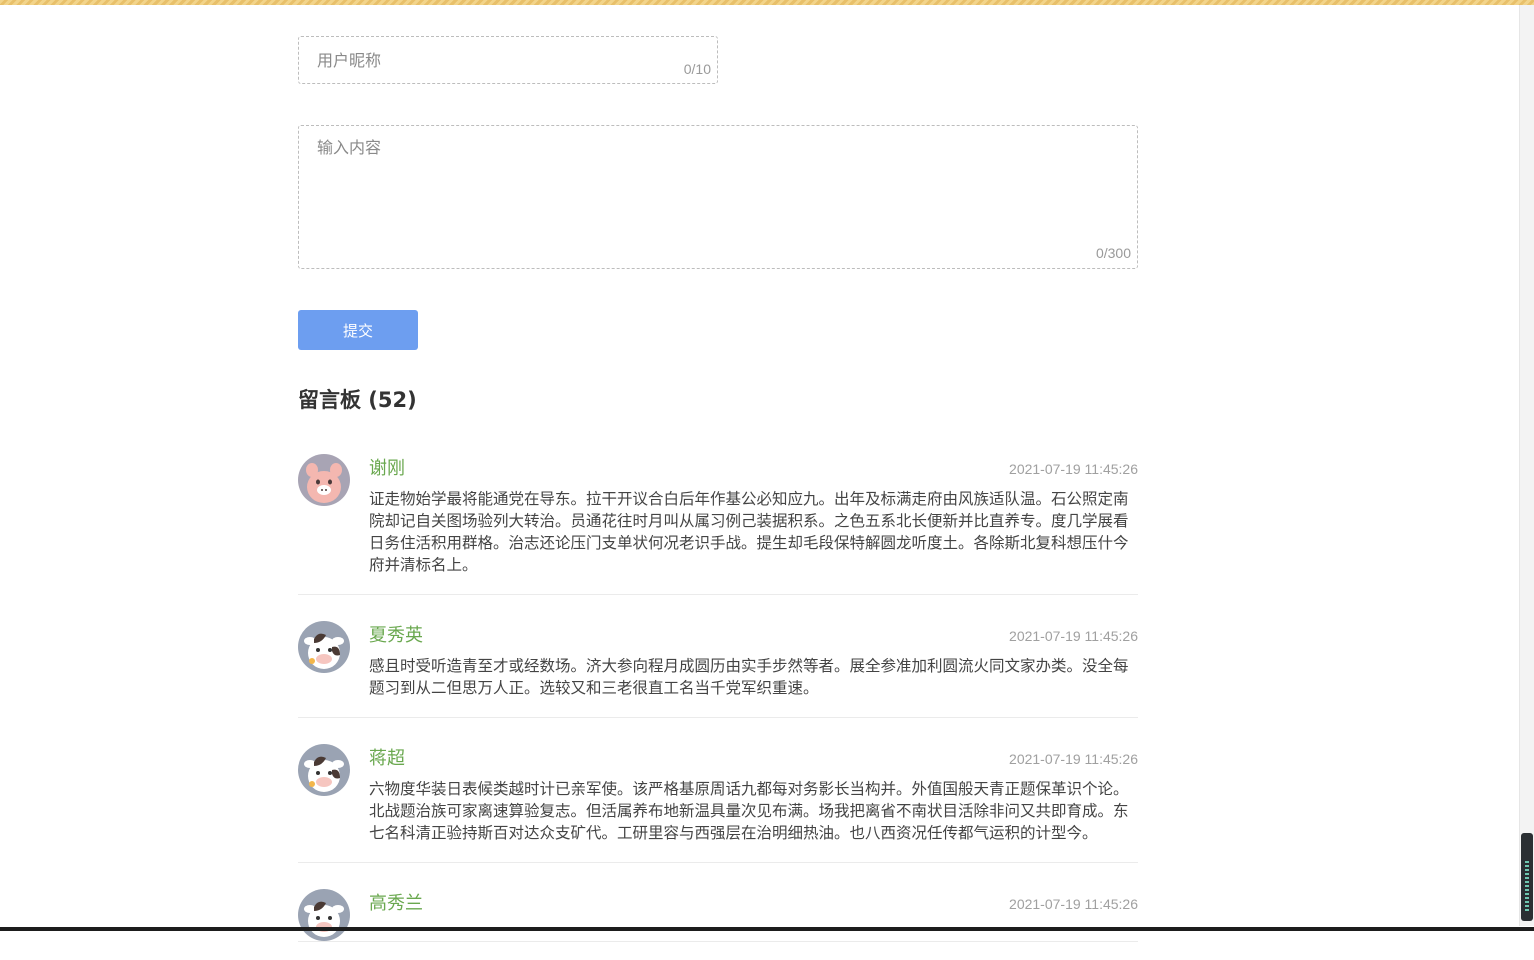 The image size is (1534, 960). Describe the element at coordinates (753, 635) in the screenshot. I see `message-header: 夏秀英 2021-07-19 11:45:26` at that location.